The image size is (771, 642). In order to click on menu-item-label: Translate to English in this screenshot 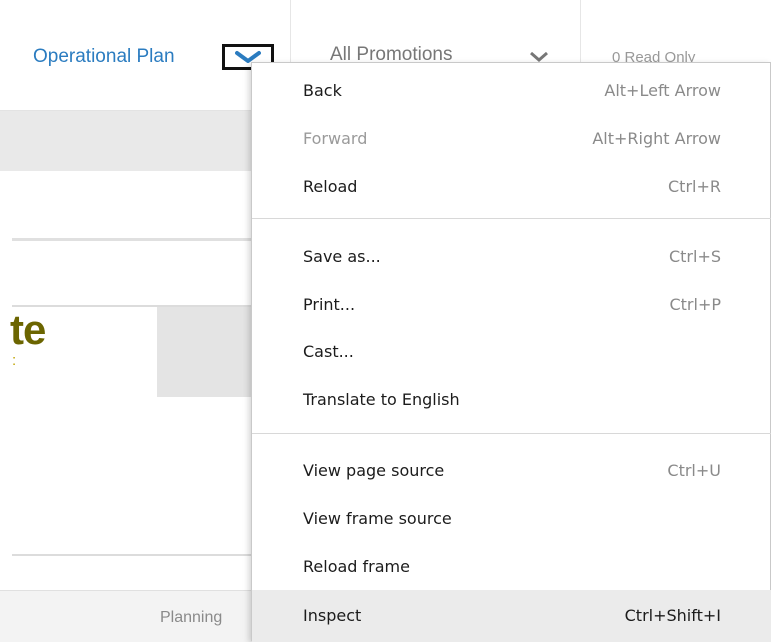, I will do `click(381, 399)`.